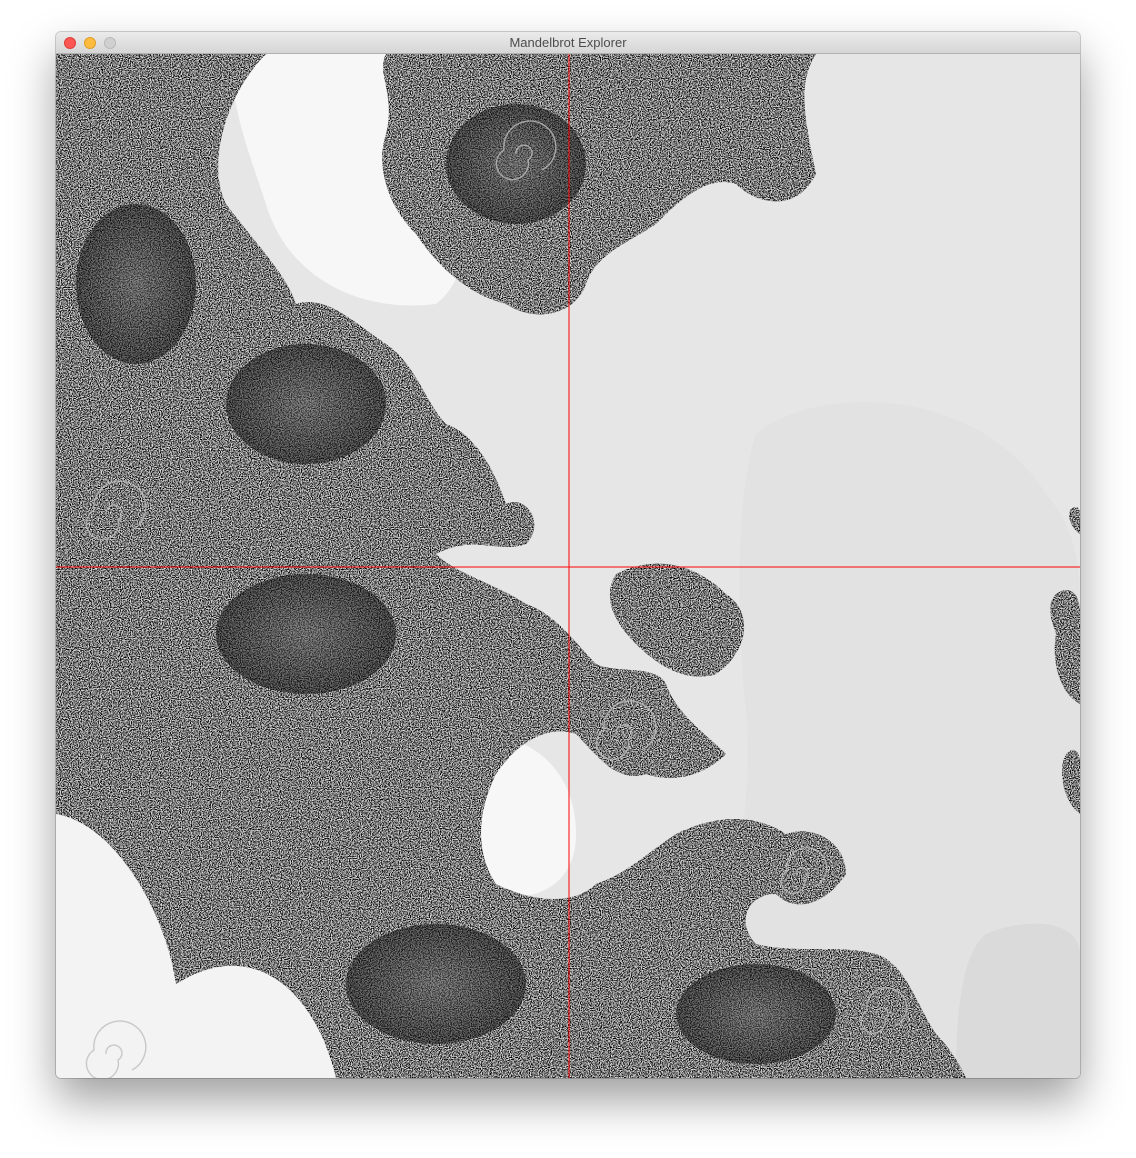  I want to click on title-bar: Mandelbrot Explorer, so click(568, 43).